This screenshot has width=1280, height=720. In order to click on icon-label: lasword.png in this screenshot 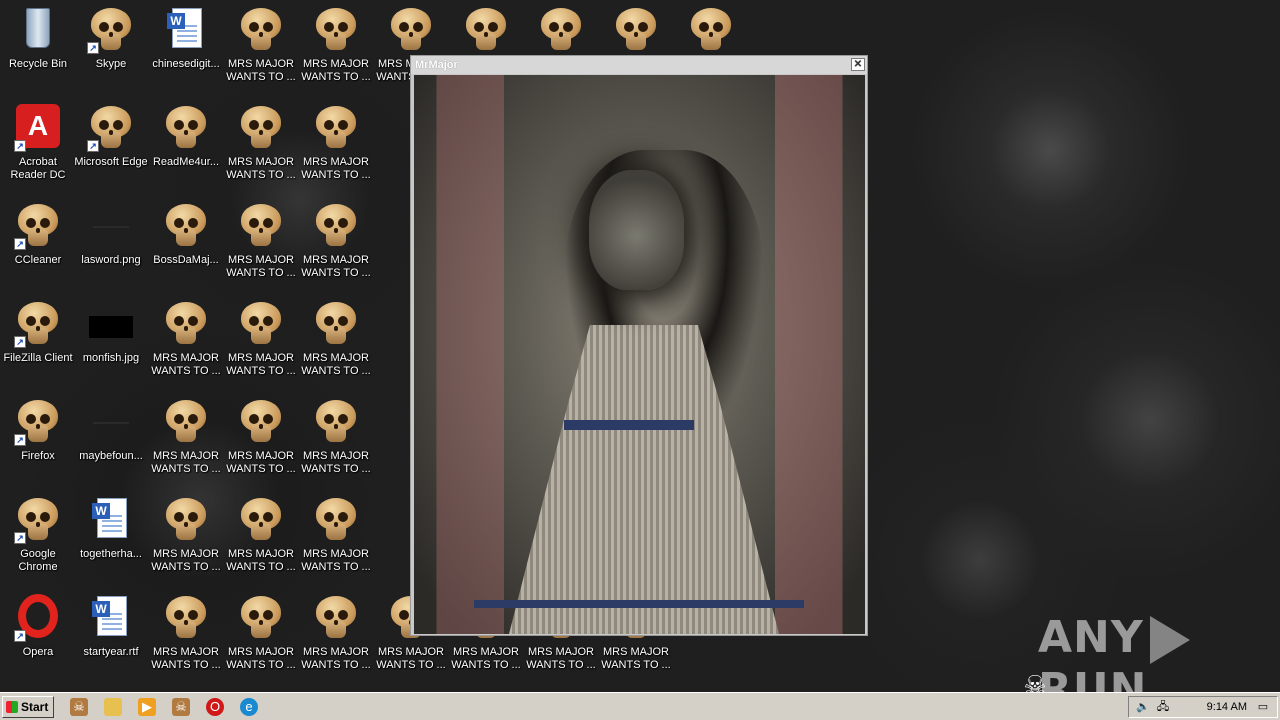, I will do `click(111, 260)`.